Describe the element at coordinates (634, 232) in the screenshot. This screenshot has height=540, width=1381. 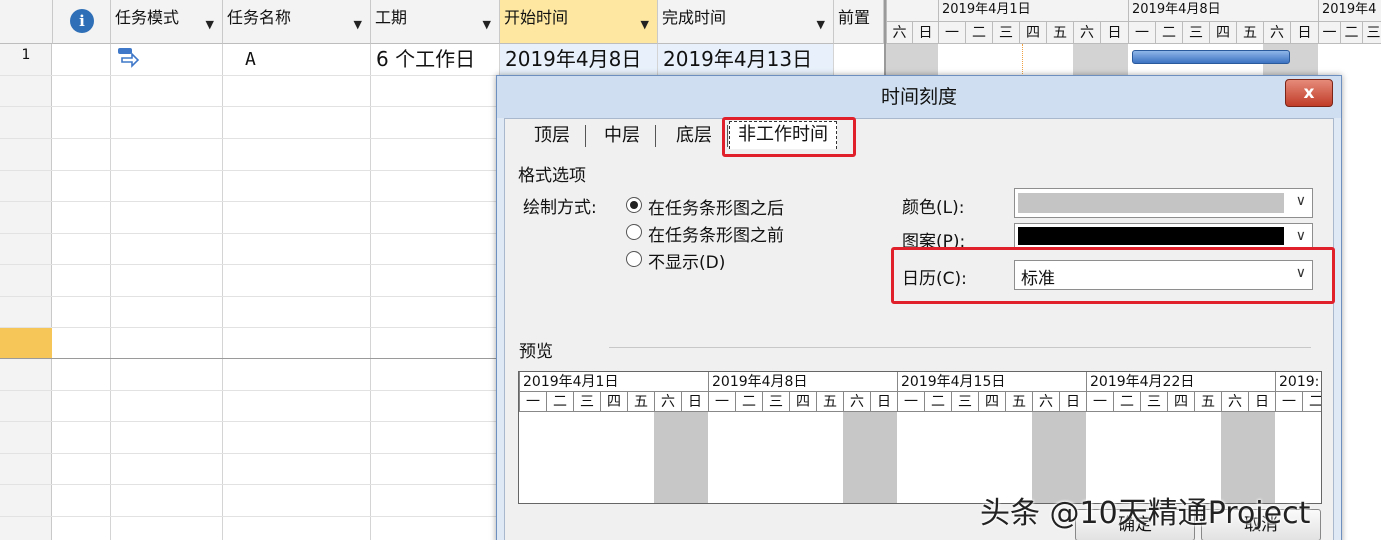
I see `radio-in-front-of-bars` at that location.